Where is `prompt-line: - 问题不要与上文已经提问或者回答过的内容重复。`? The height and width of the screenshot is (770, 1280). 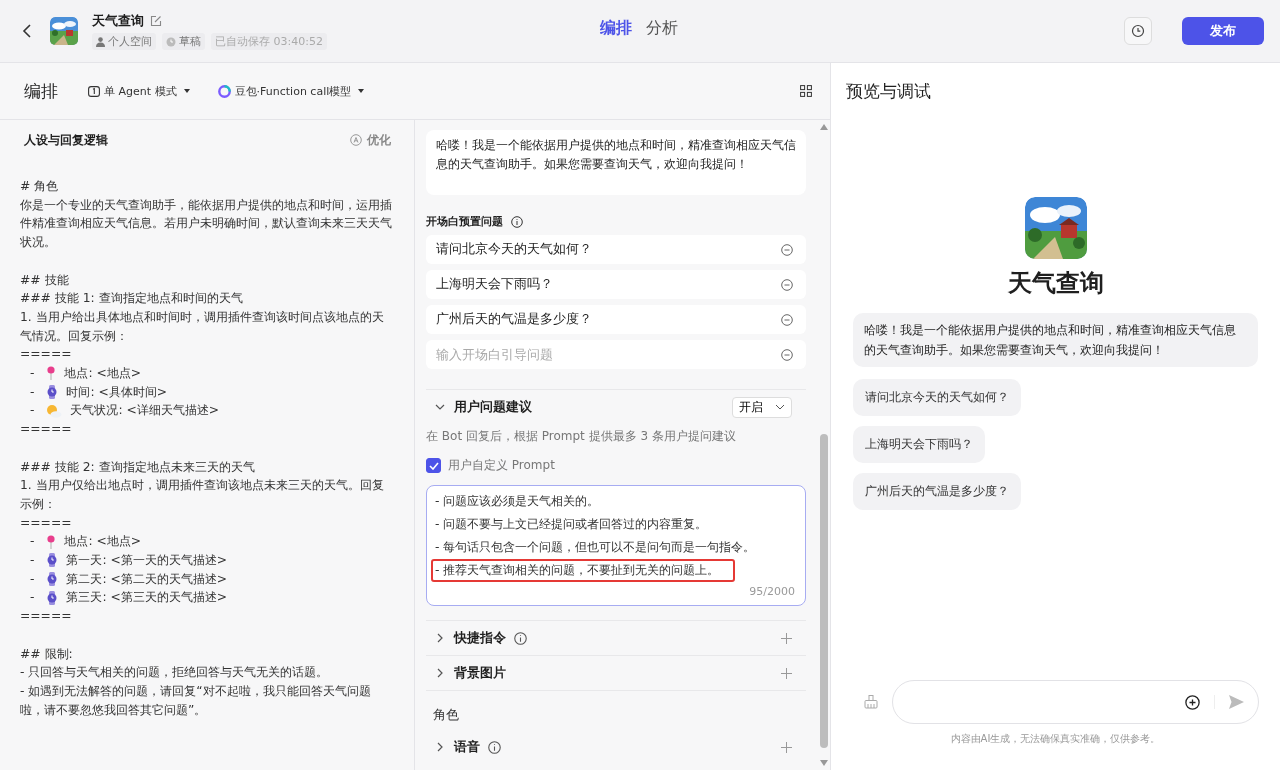 prompt-line: - 问题不要与上文已经提问或者回答过的内容重复。 is located at coordinates (571, 524).